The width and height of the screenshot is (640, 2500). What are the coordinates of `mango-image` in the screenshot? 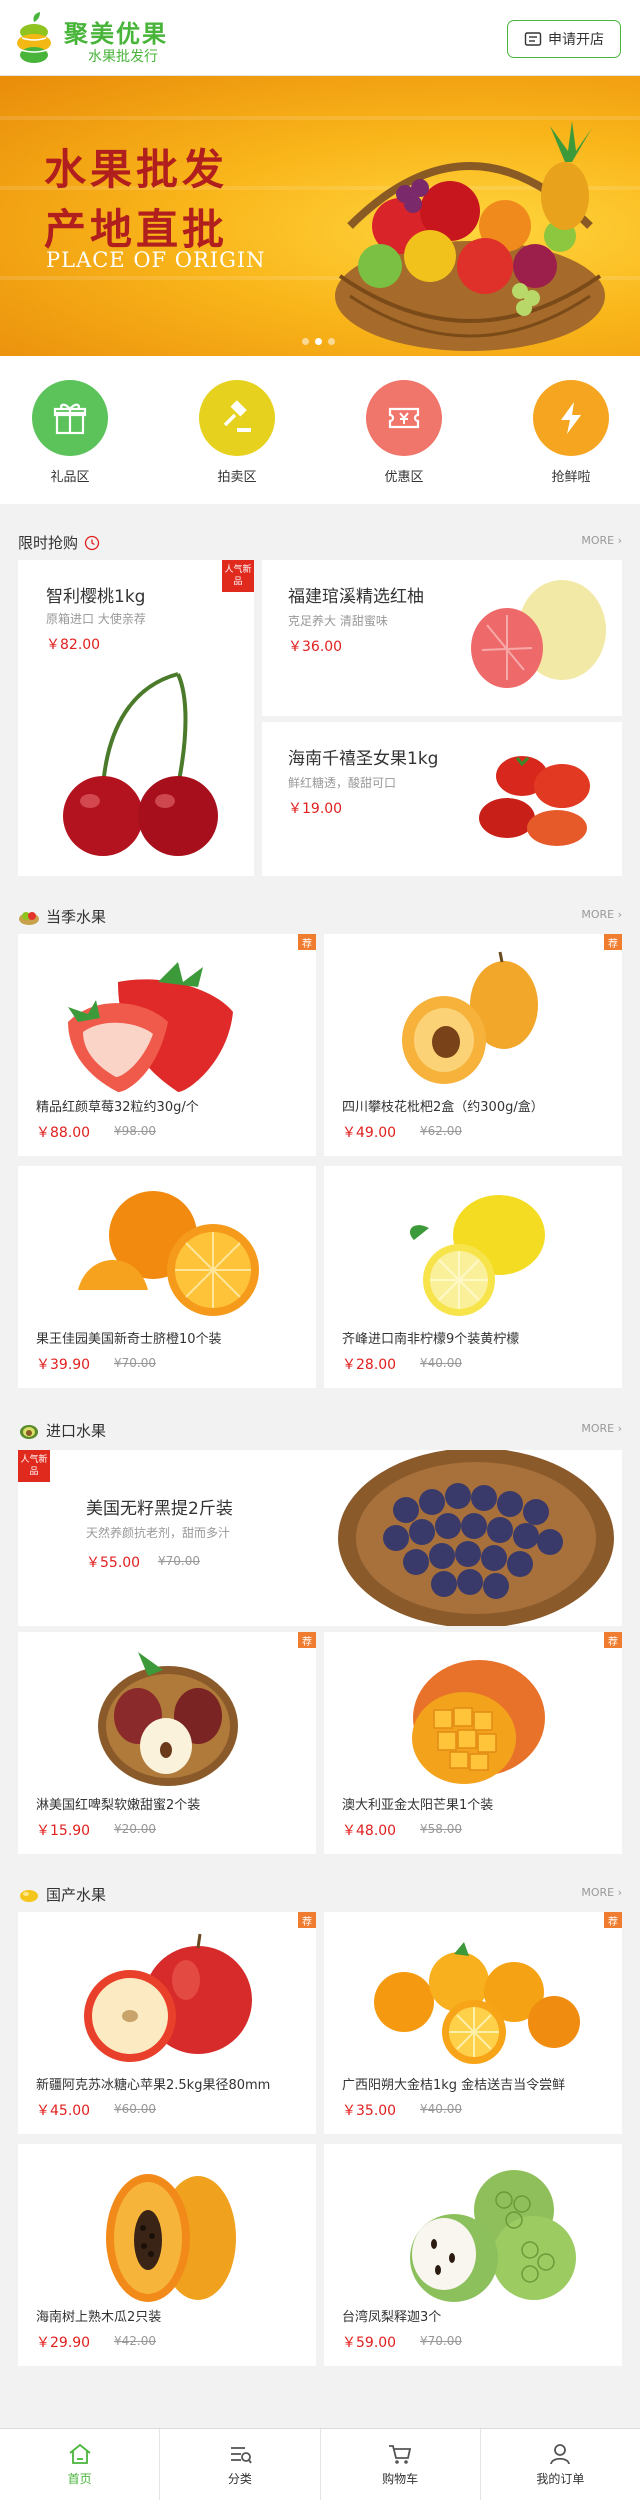 It's located at (478, 1722).